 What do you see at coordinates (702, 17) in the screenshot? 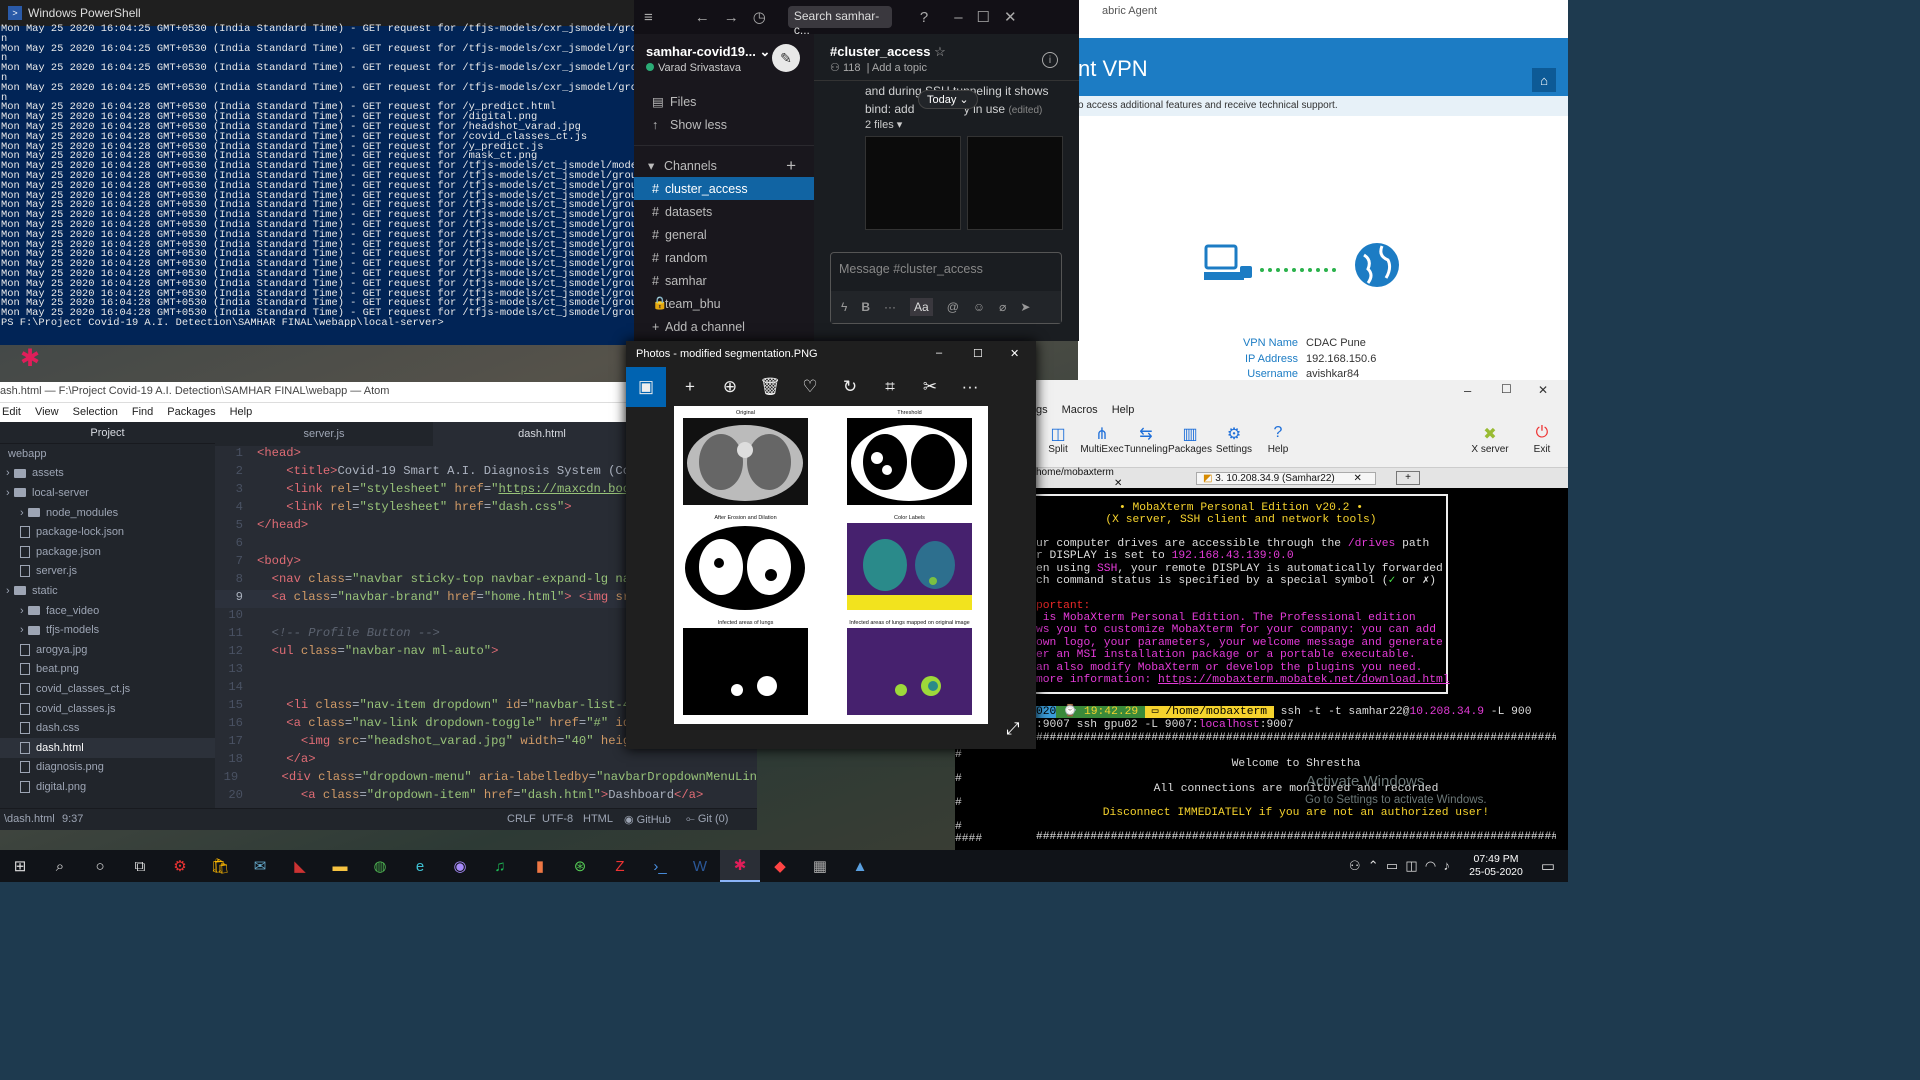
I see `back-arrow-icon: ←` at bounding box center [702, 17].